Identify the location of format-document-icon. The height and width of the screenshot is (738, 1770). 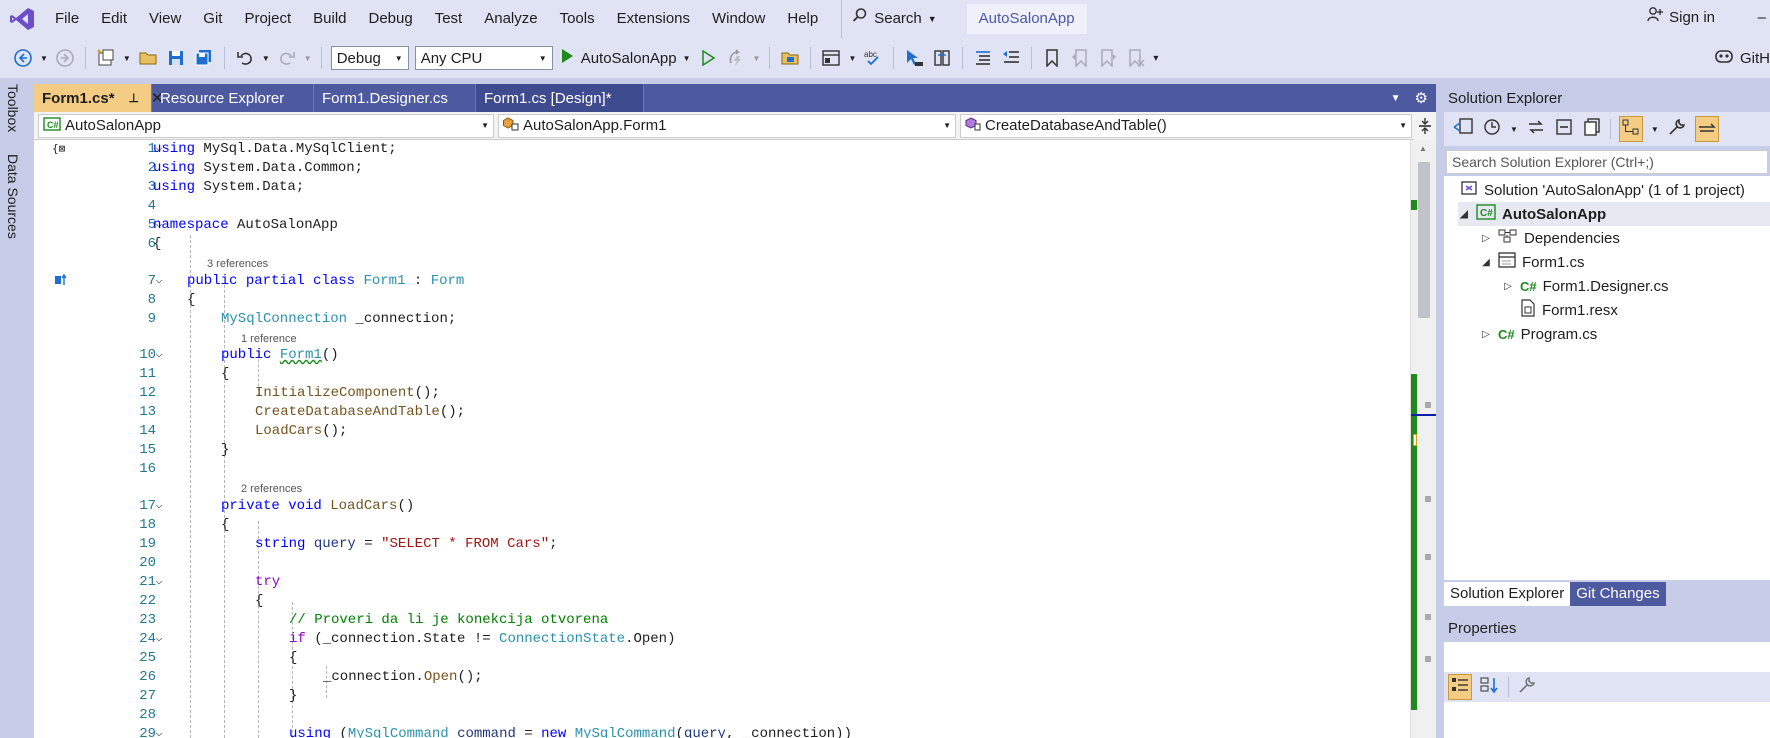
(983, 58).